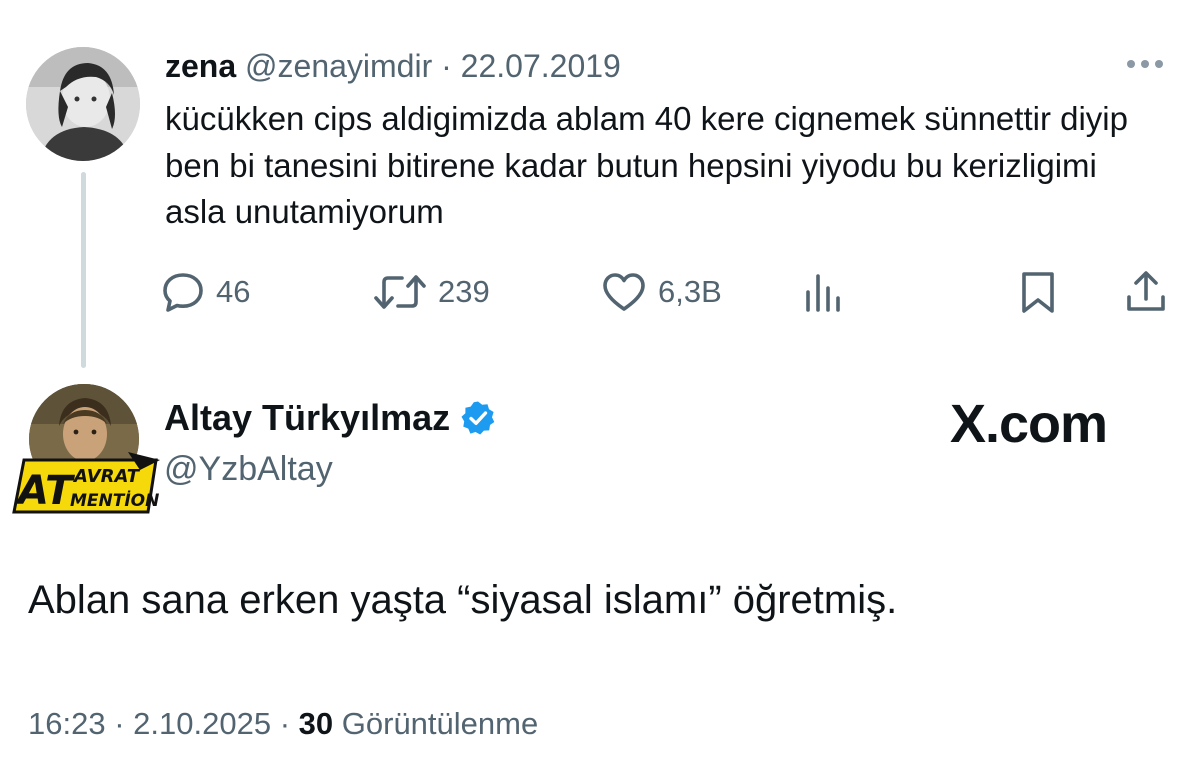  Describe the element at coordinates (200, 66) in the screenshot. I see `parent-author-name: zena` at that location.